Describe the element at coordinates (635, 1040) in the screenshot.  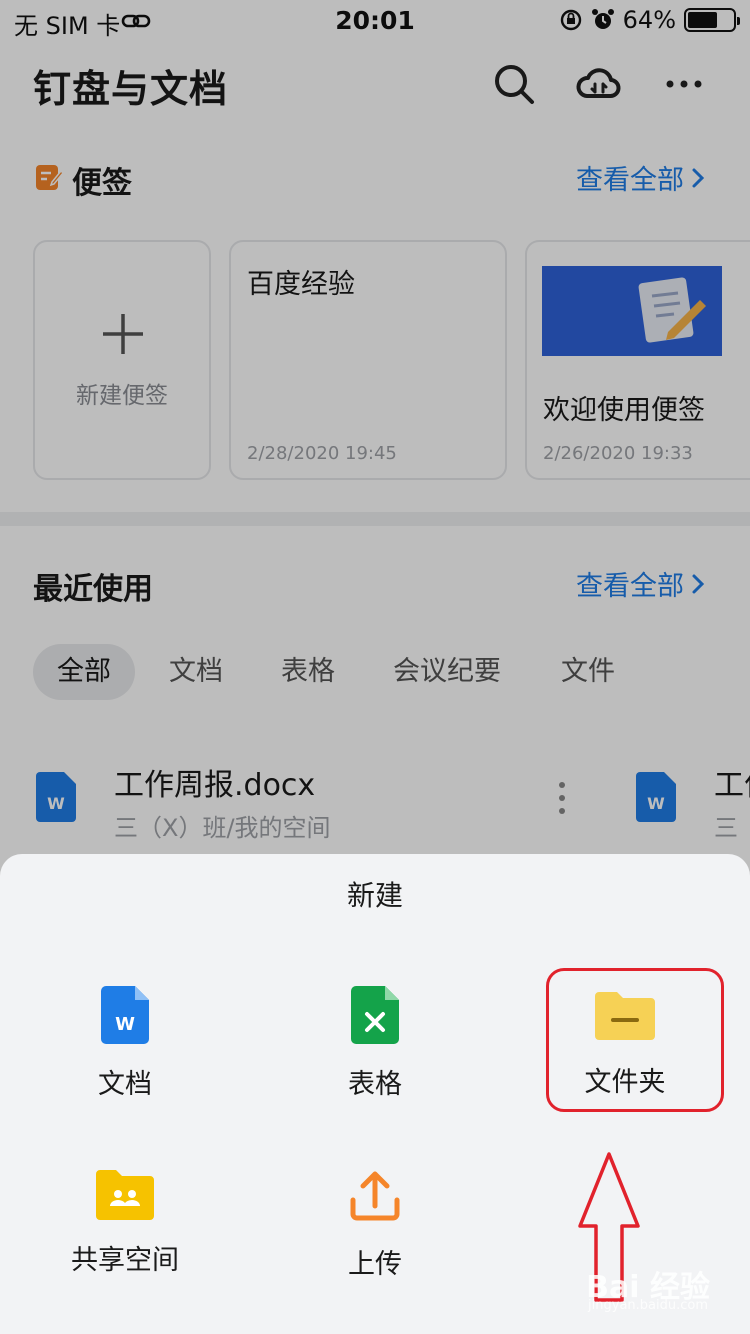
I see `highlight-box` at that location.